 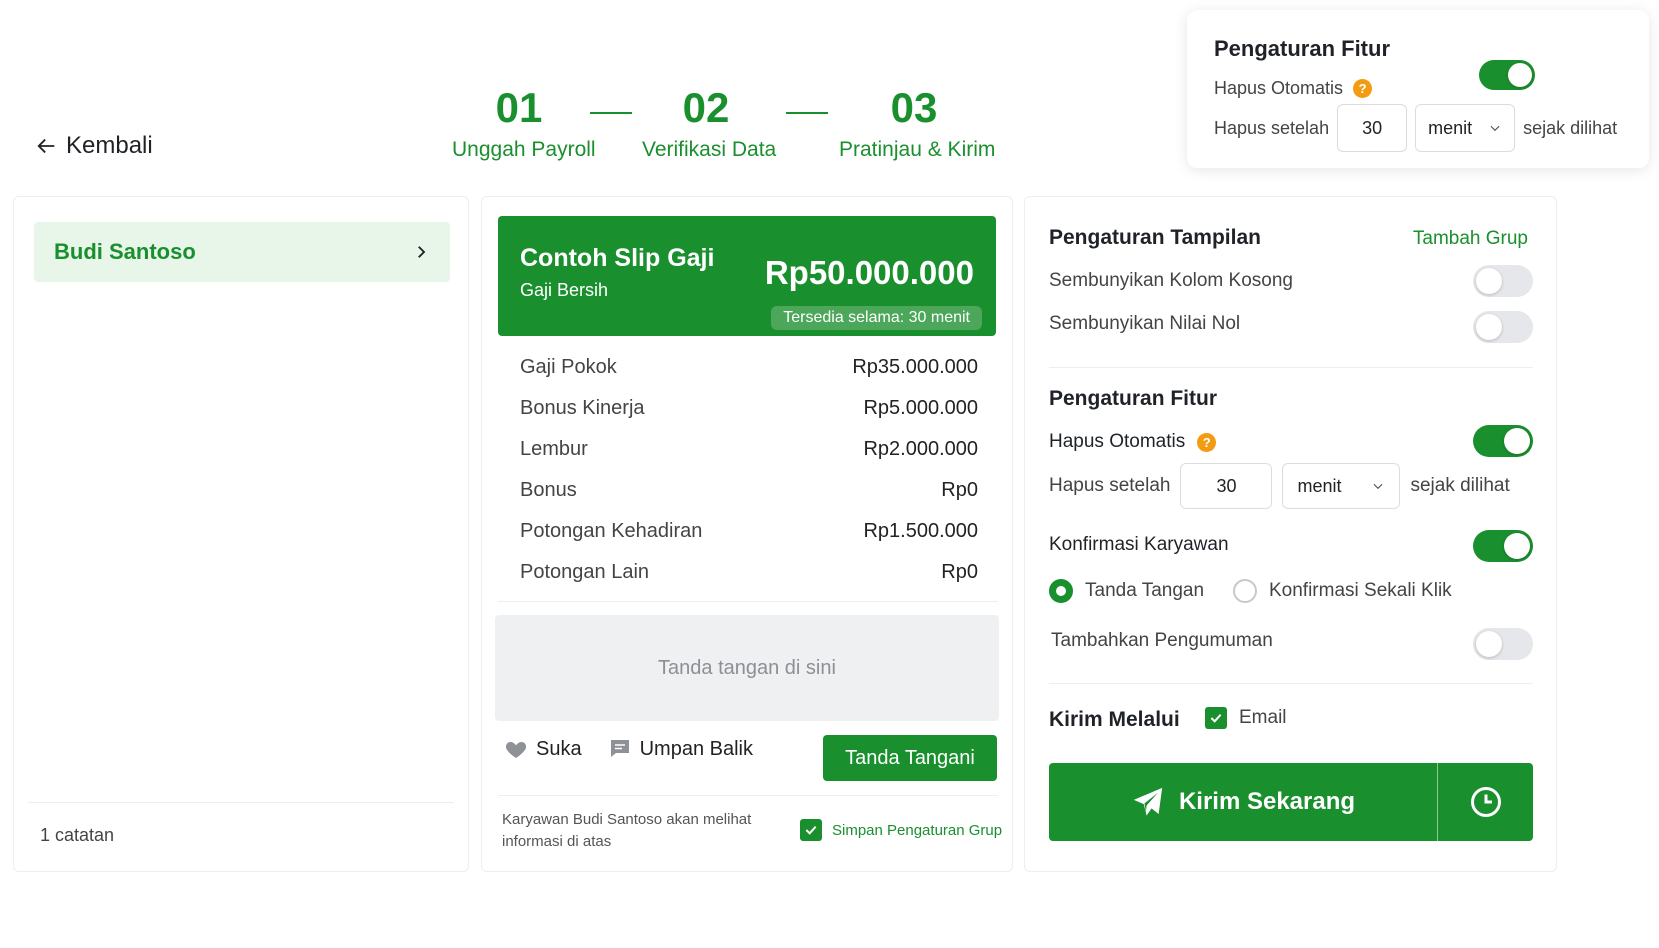 I want to click on feedback-label: Umpan Balik, so click(x=696, y=748).